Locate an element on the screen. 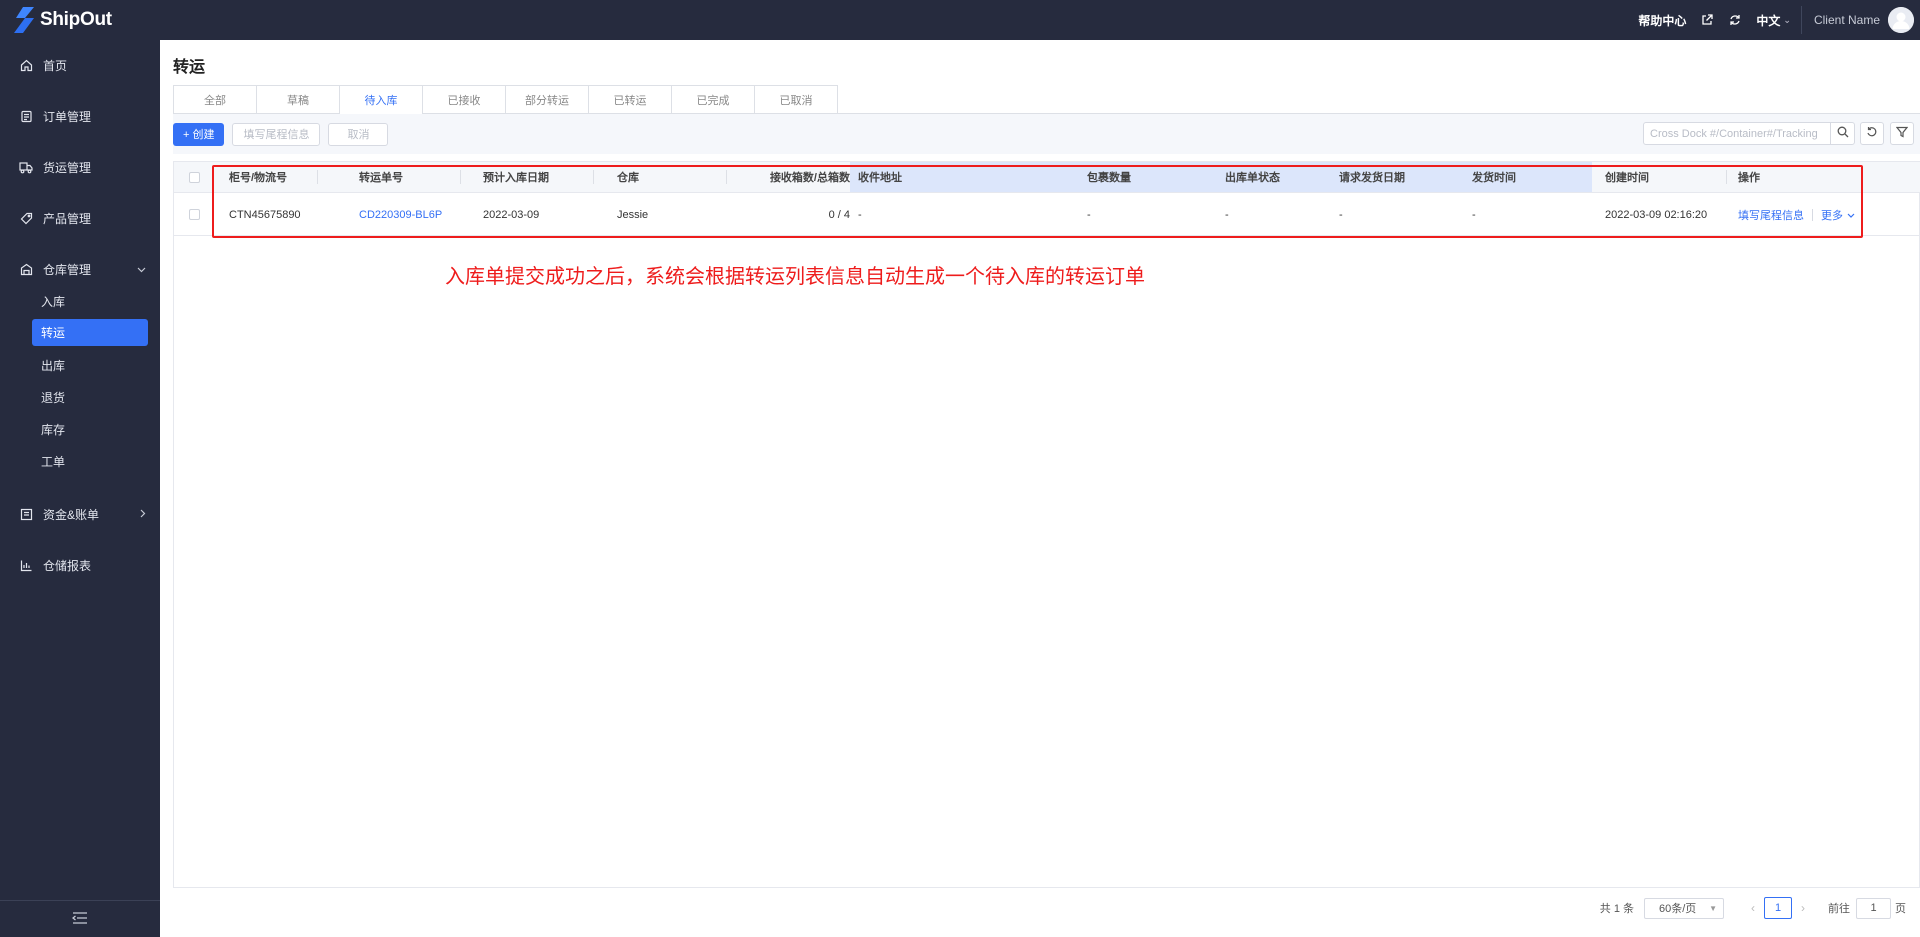 This screenshot has height=937, width=1920. col-actions: 操作 is located at coordinates (1749, 178).